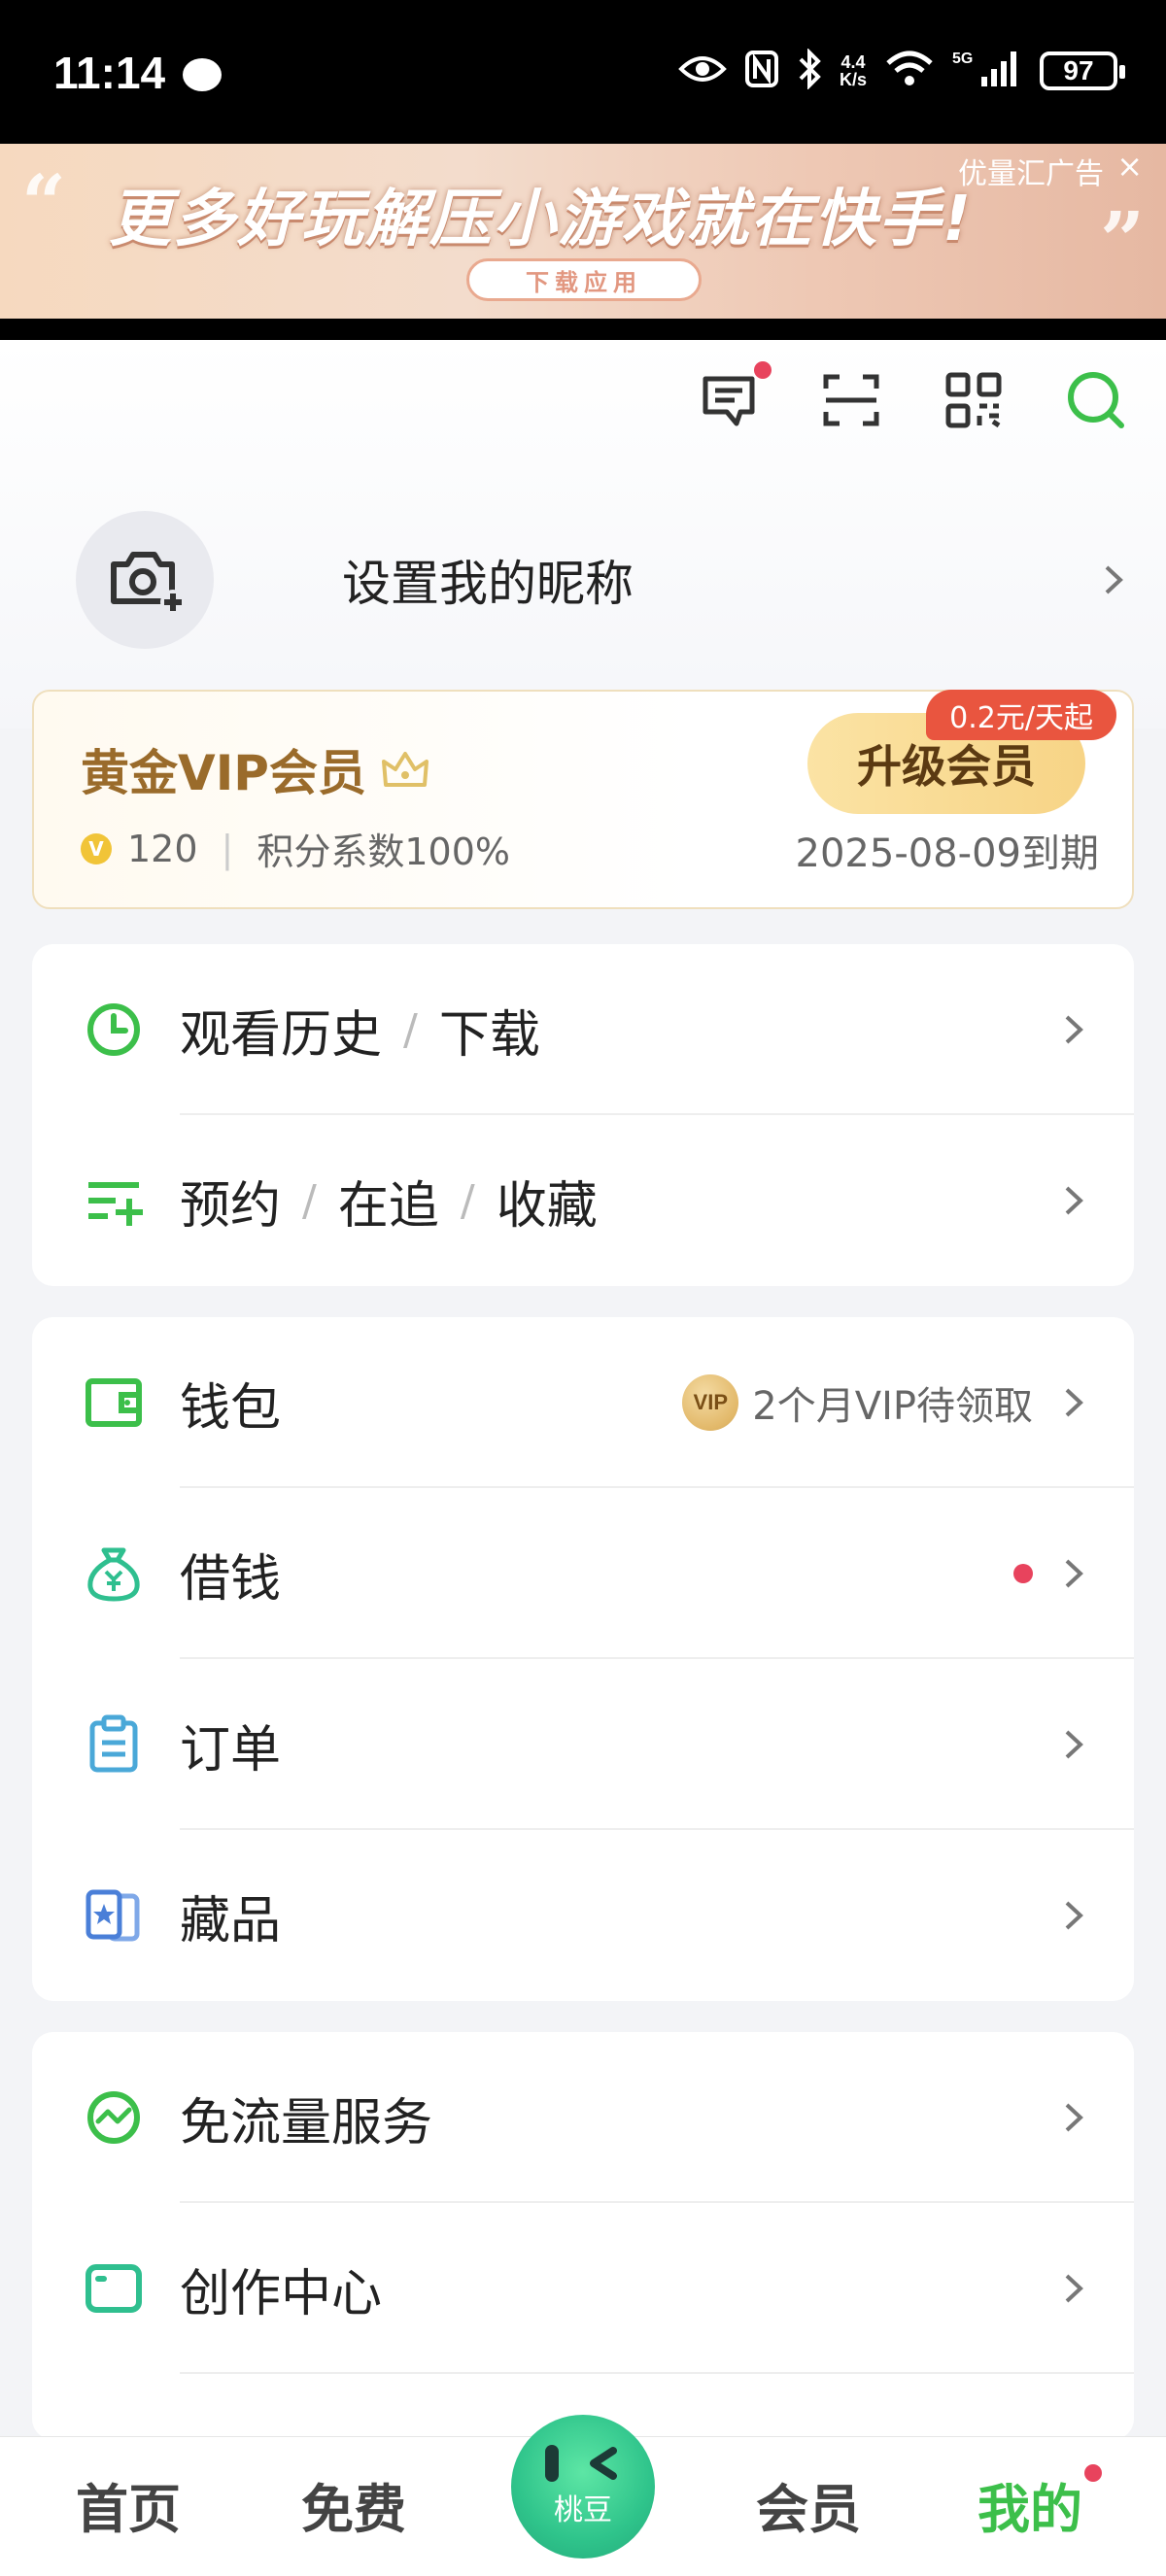 The height and width of the screenshot is (2576, 1166). Describe the element at coordinates (962, 59) in the screenshot. I see `svg-text: 5G` at that location.